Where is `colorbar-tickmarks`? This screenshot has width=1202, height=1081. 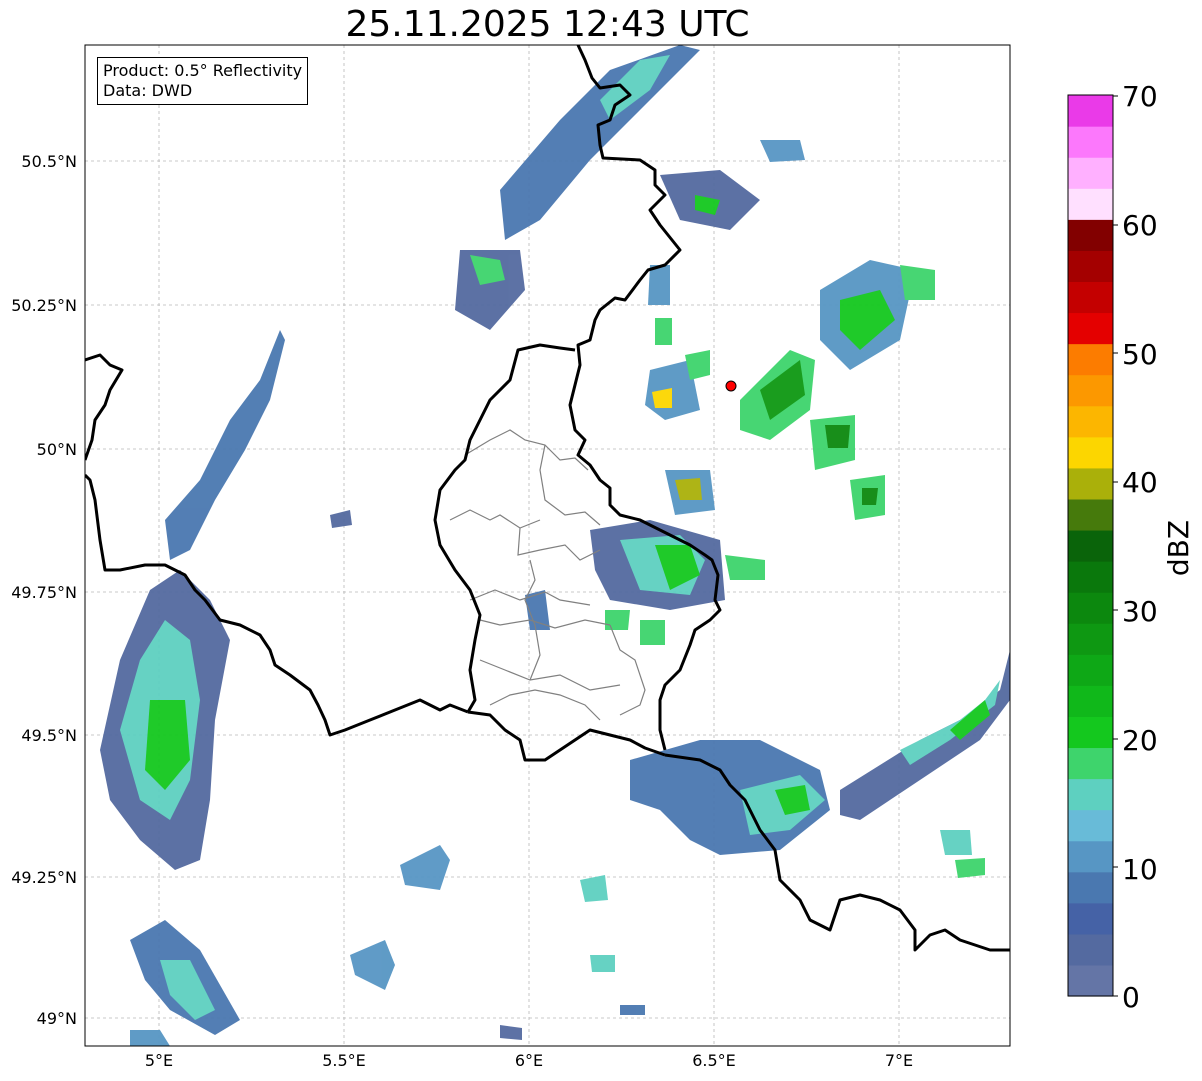
colorbar-tickmarks is located at coordinates (1115, 546).